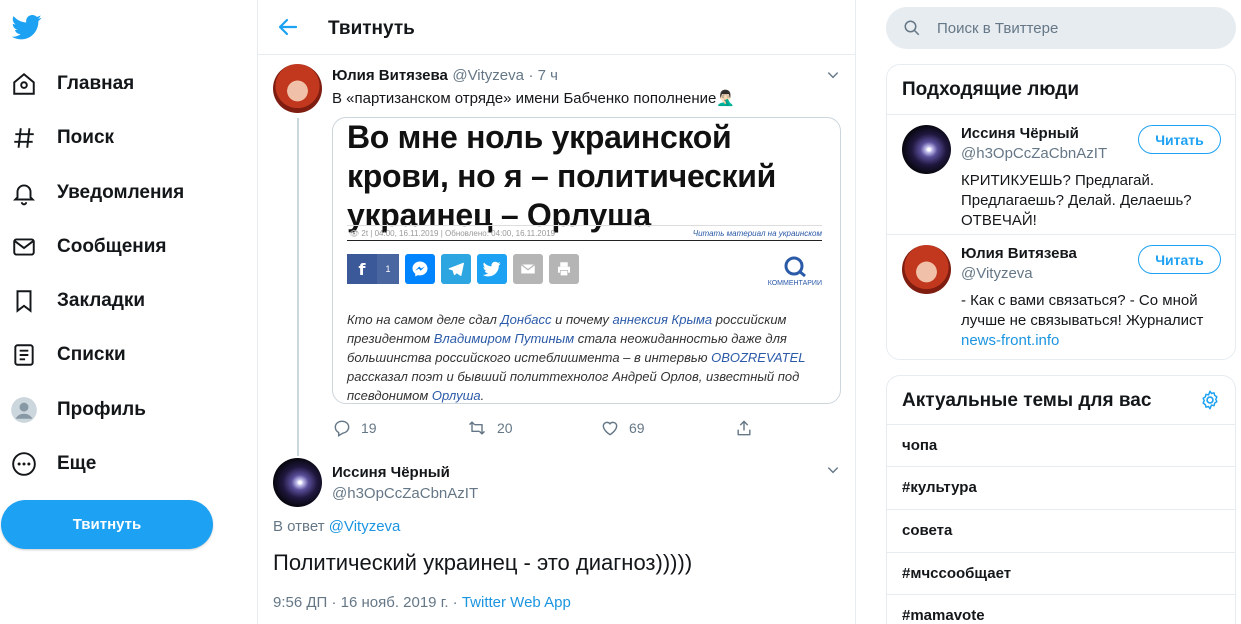  Describe the element at coordinates (1061, 487) in the screenshot. I see `trend-item: #культура` at that location.